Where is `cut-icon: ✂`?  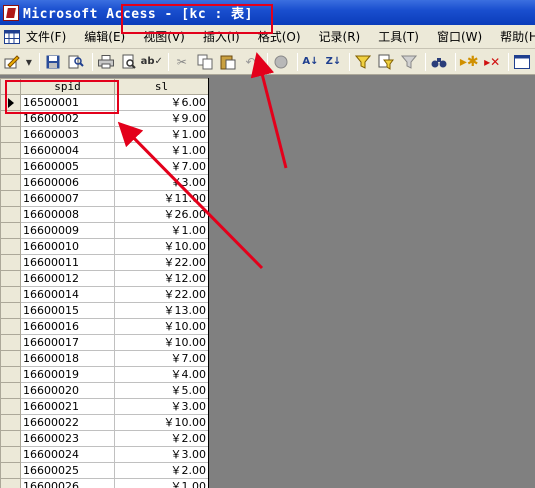 cut-icon: ✂ is located at coordinates (182, 62).